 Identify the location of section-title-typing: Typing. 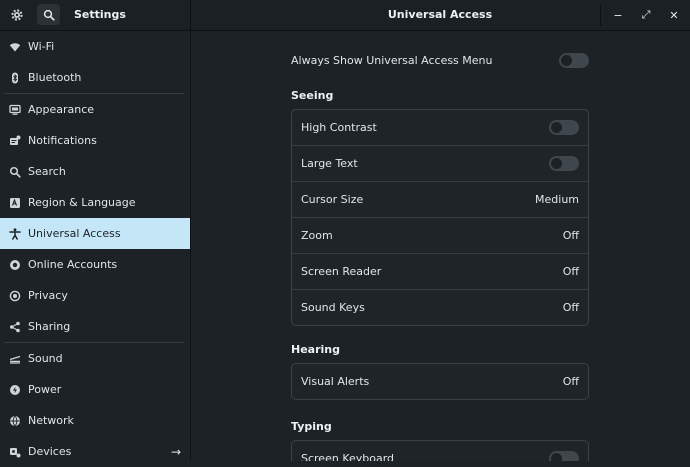
(311, 426).